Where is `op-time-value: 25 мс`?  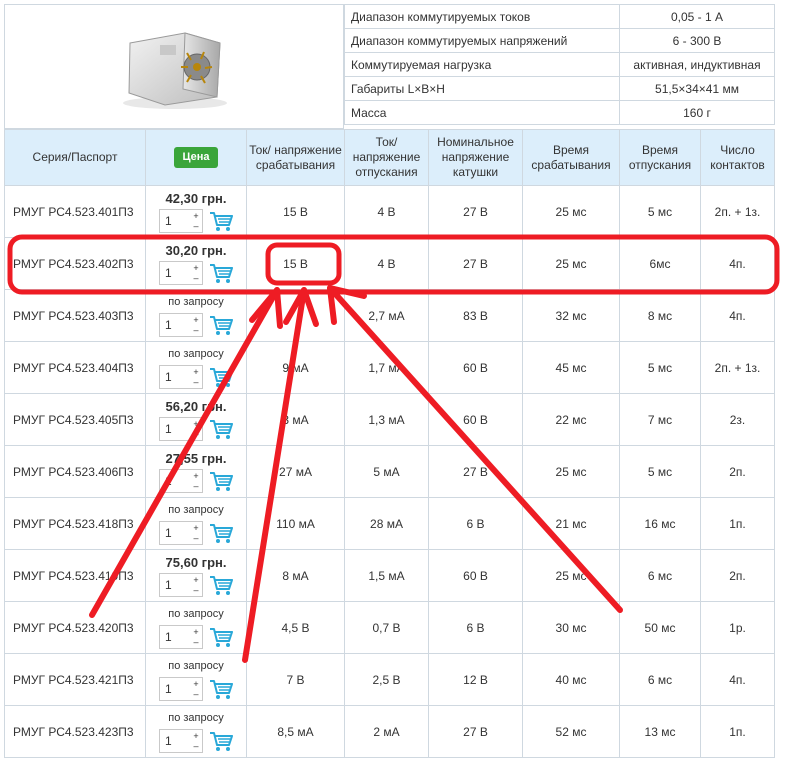 op-time-value: 25 мс is located at coordinates (571, 471).